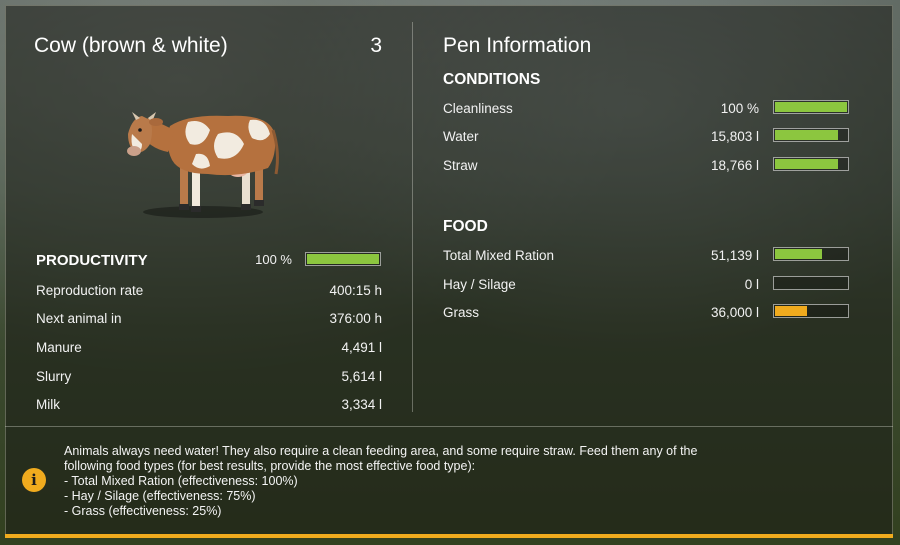  What do you see at coordinates (209, 407) in the screenshot?
I see `stat-row-milk: Milk 3,334 l` at bounding box center [209, 407].